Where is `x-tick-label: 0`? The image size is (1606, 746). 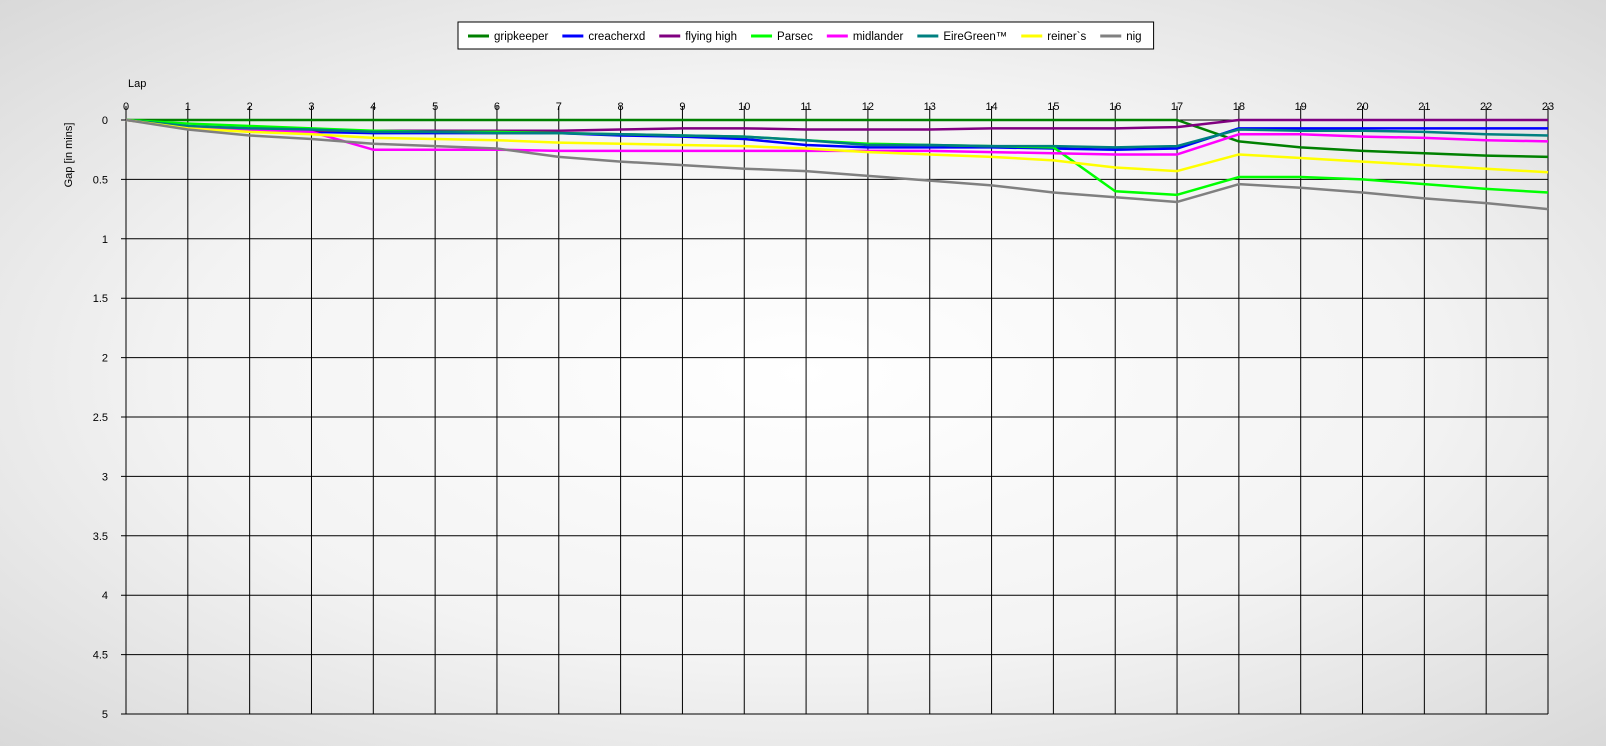
x-tick-label: 0 is located at coordinates (126, 107).